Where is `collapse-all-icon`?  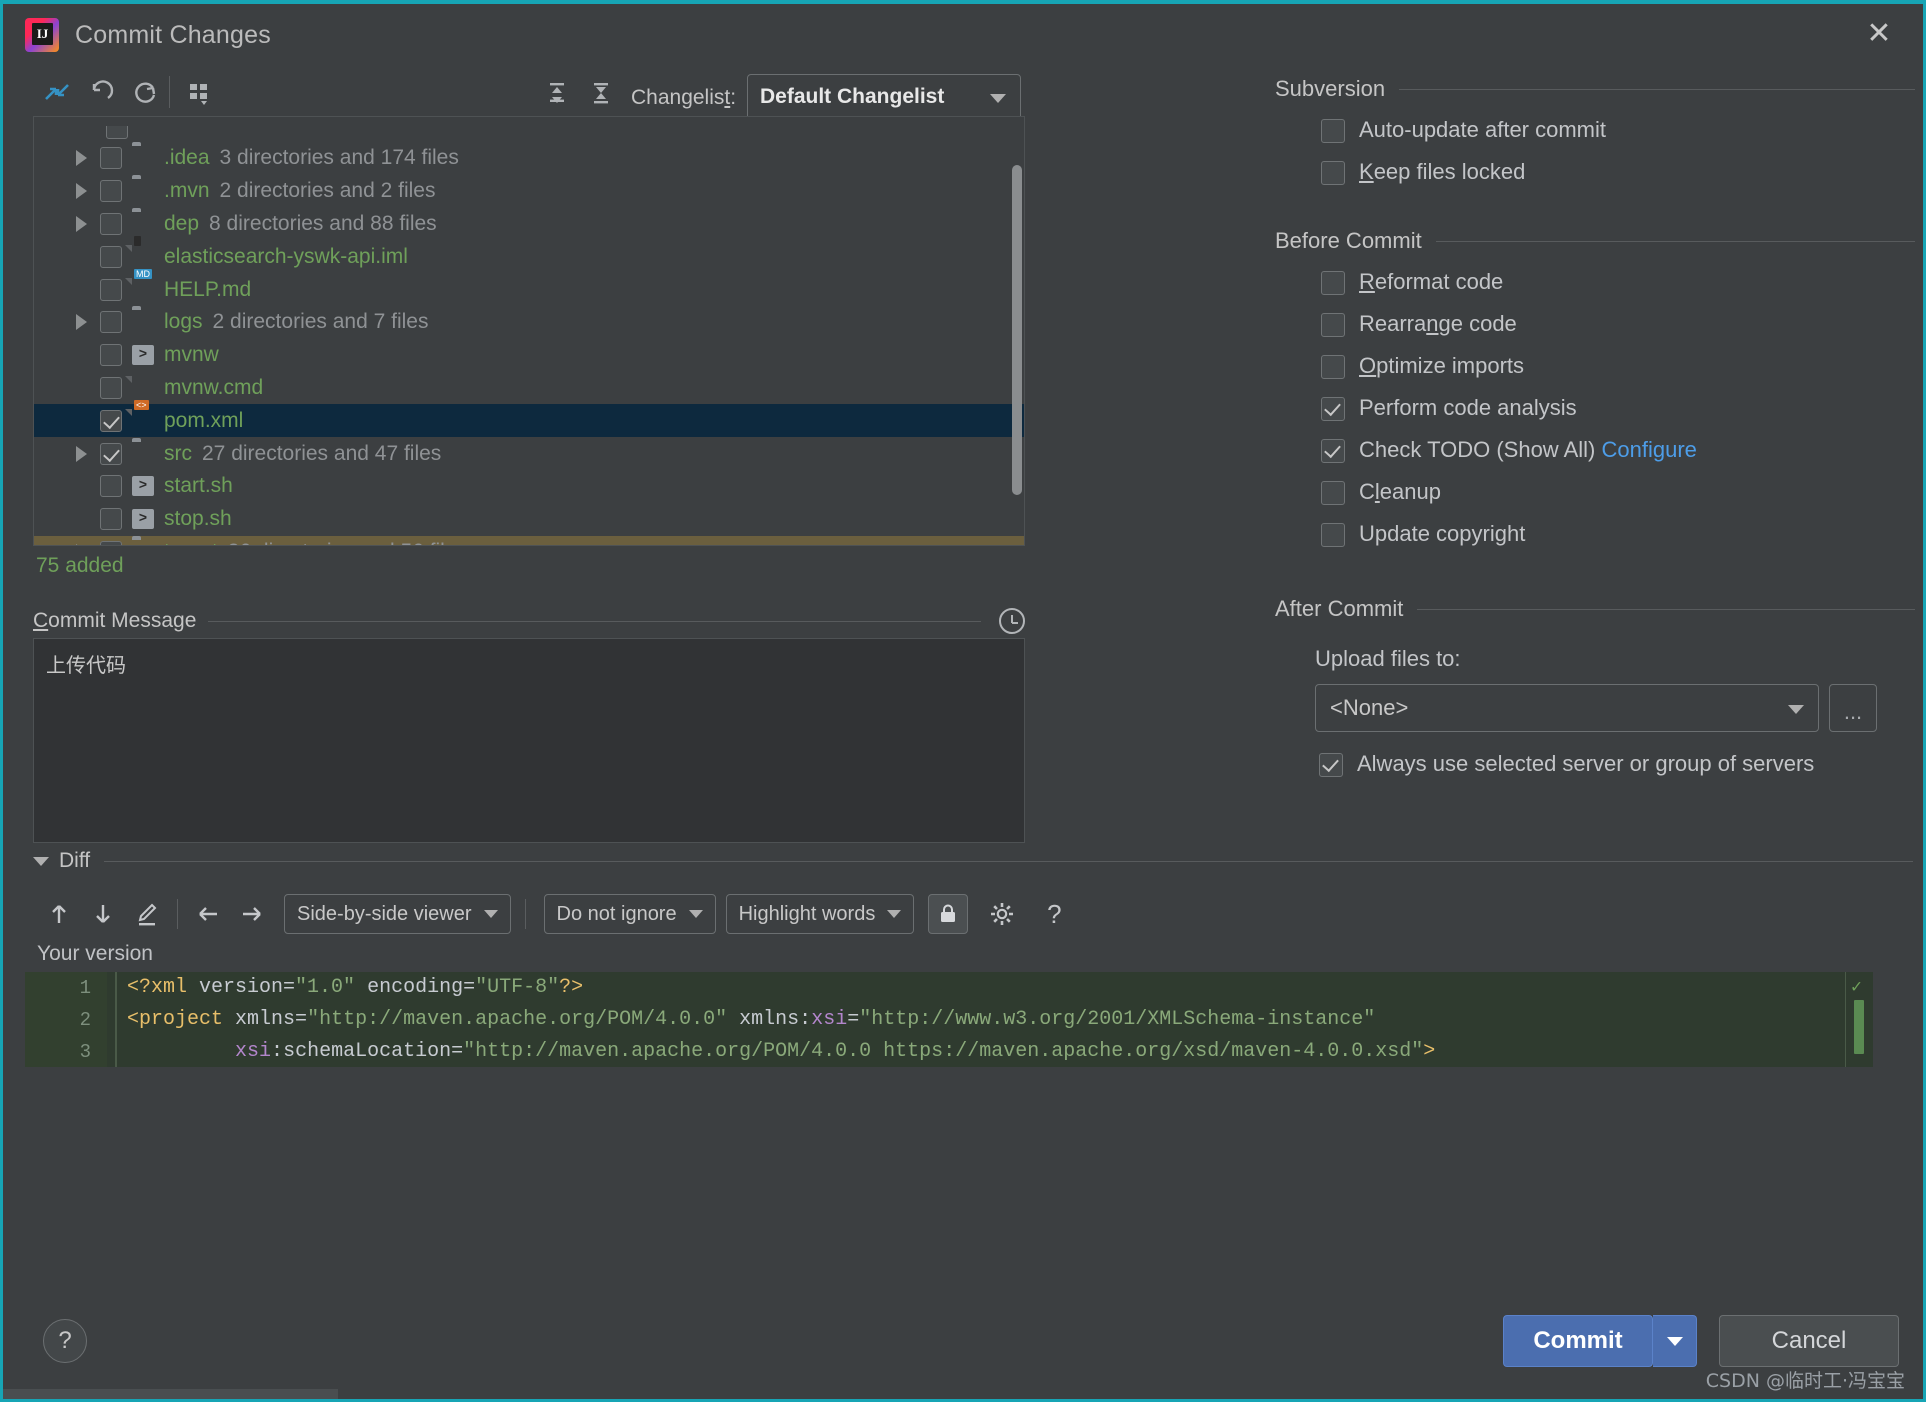
collapse-all-icon is located at coordinates (601, 92).